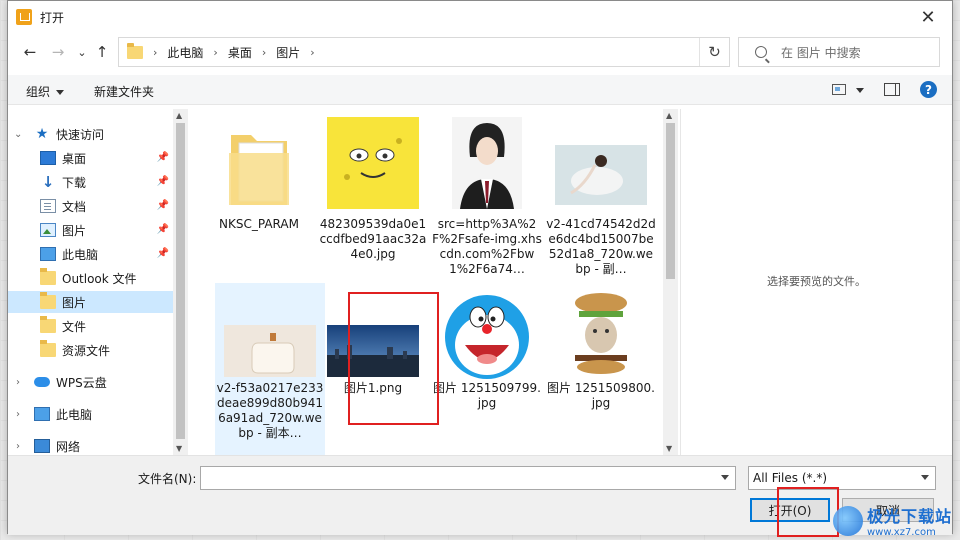 The width and height of the screenshot is (960, 540). I want to click on navigation-row: ← → ⌄ ↑ › 此电脑 › 桌面 › 图片 › ↻ 在 图片 中搜索, so click(480, 52).